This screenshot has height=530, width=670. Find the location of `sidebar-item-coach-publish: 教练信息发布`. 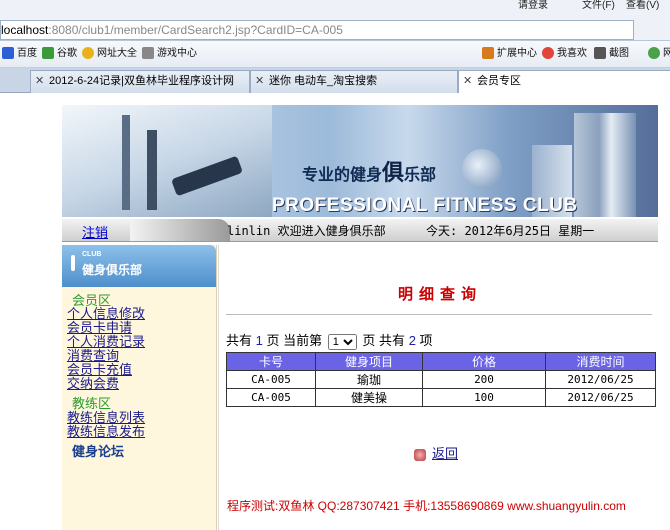

sidebar-item-coach-publish: 教练信息发布 is located at coordinates (106, 432).